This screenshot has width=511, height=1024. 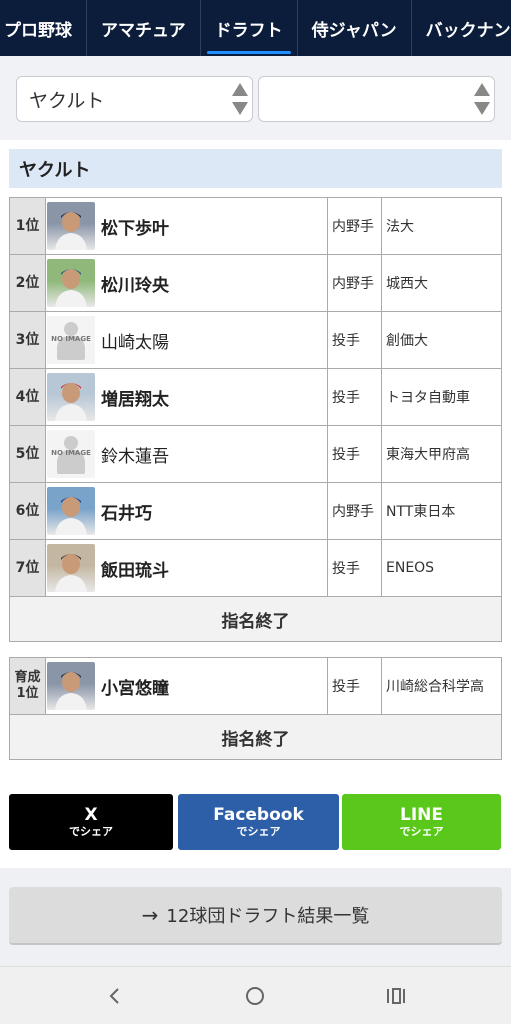 I want to click on pick-row: 2位 松川玲央 内野手 城西大, so click(x=255, y=283).